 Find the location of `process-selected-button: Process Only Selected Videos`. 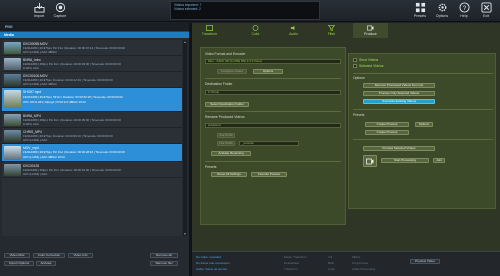

process-selected-button: Process Only Selected Videos is located at coordinates (399, 93).